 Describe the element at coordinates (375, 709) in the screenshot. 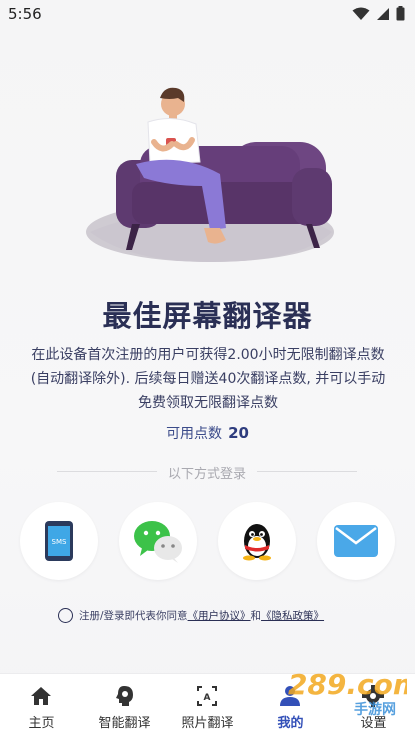

I see `watermark-subtext: 手游网` at that location.